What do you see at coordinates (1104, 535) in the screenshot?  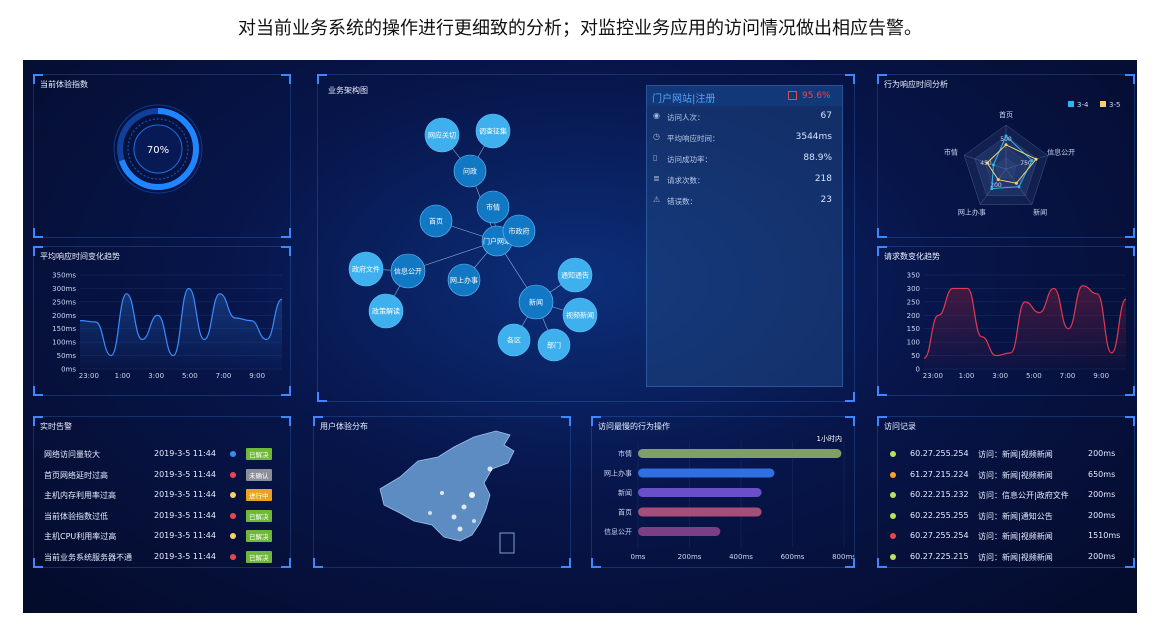 I see `record-ms: 1510ms` at bounding box center [1104, 535].